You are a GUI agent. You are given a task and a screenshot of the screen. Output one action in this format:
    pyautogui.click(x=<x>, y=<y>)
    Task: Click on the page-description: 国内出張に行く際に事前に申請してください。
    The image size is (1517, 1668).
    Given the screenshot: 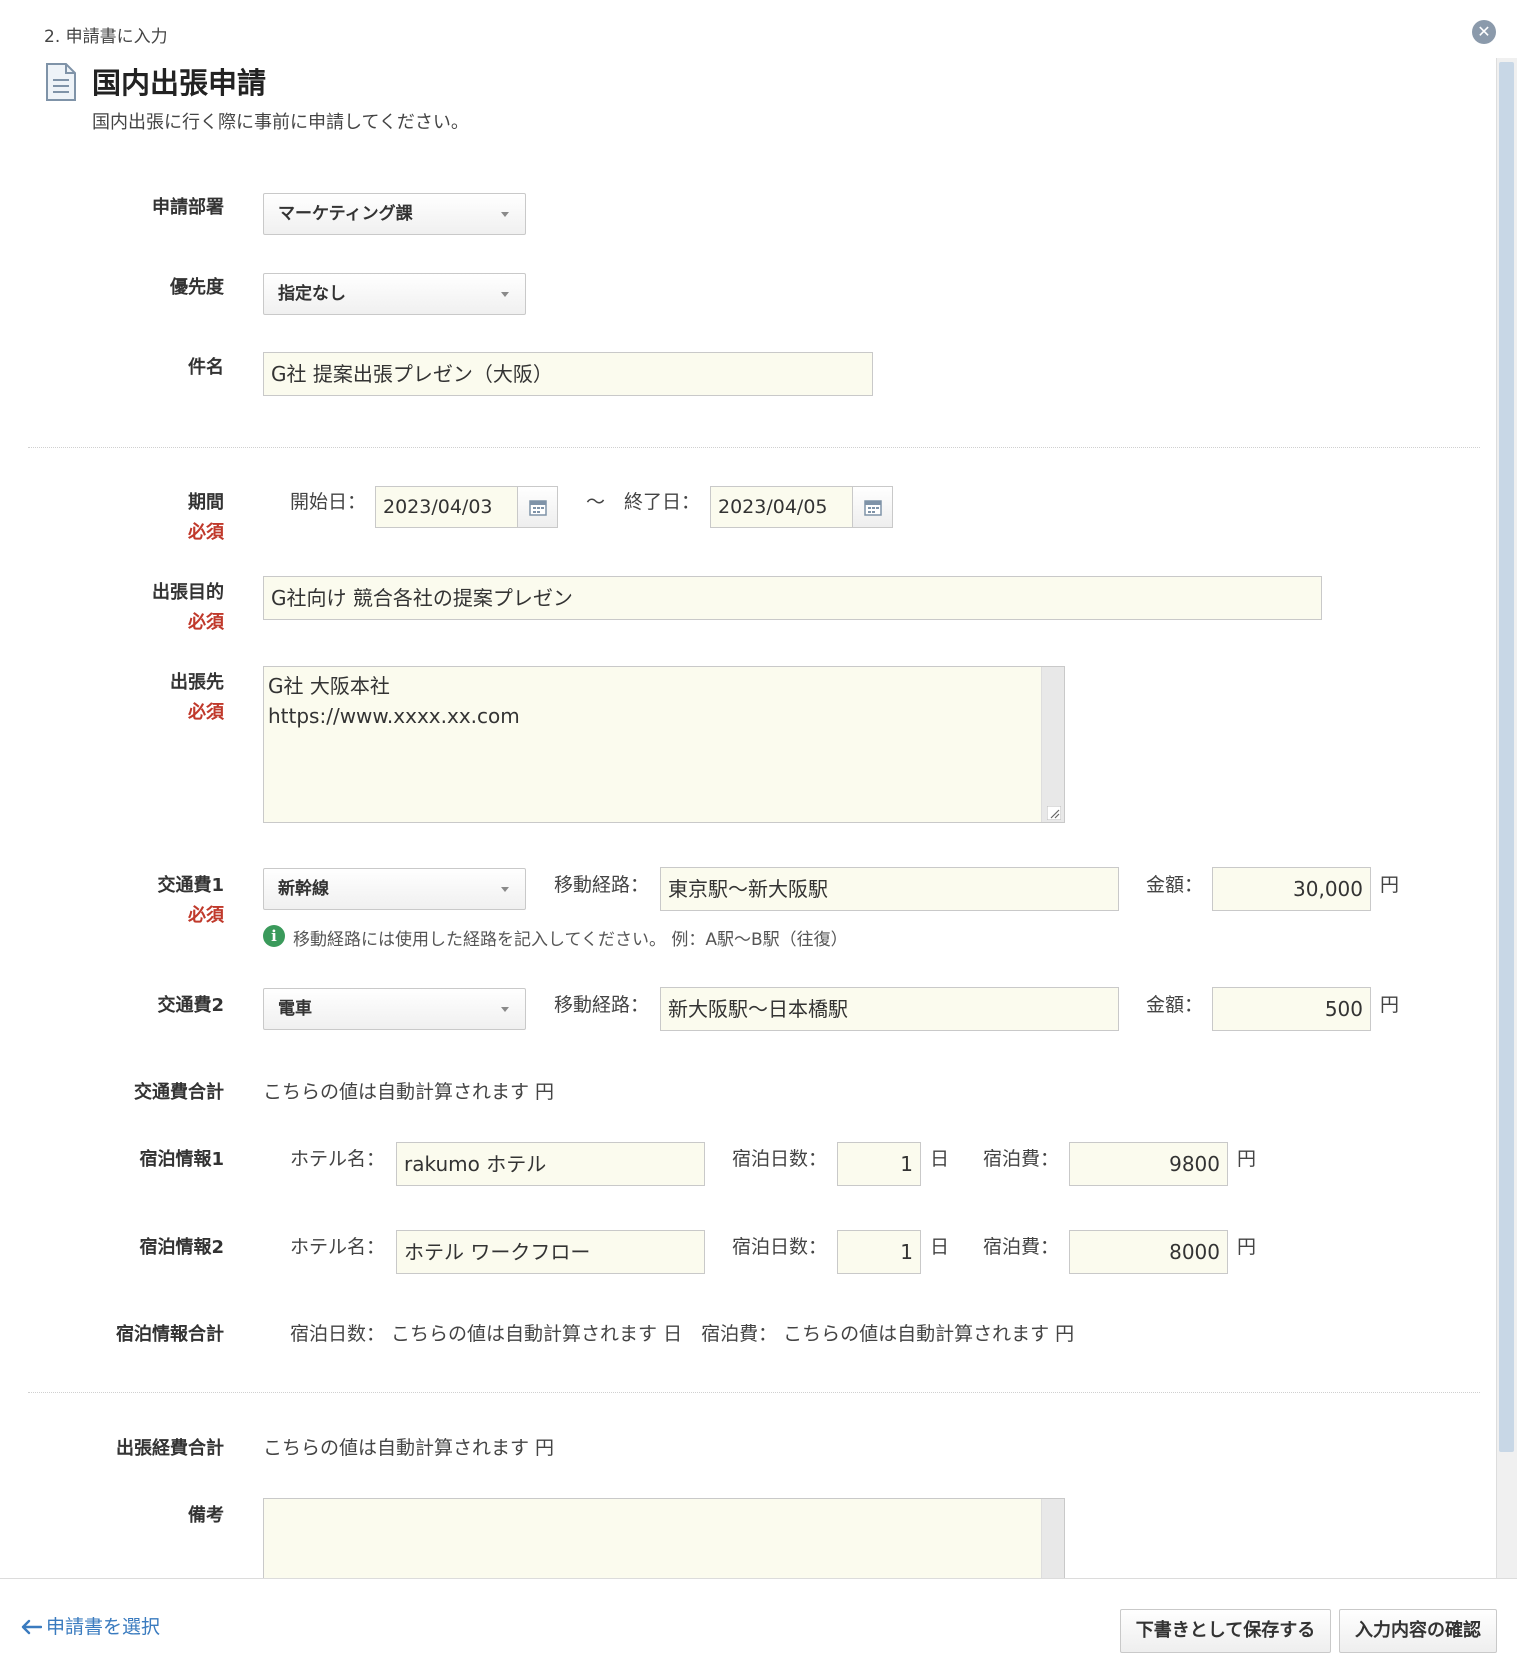 What is the action you would take?
    pyautogui.click(x=280, y=122)
    